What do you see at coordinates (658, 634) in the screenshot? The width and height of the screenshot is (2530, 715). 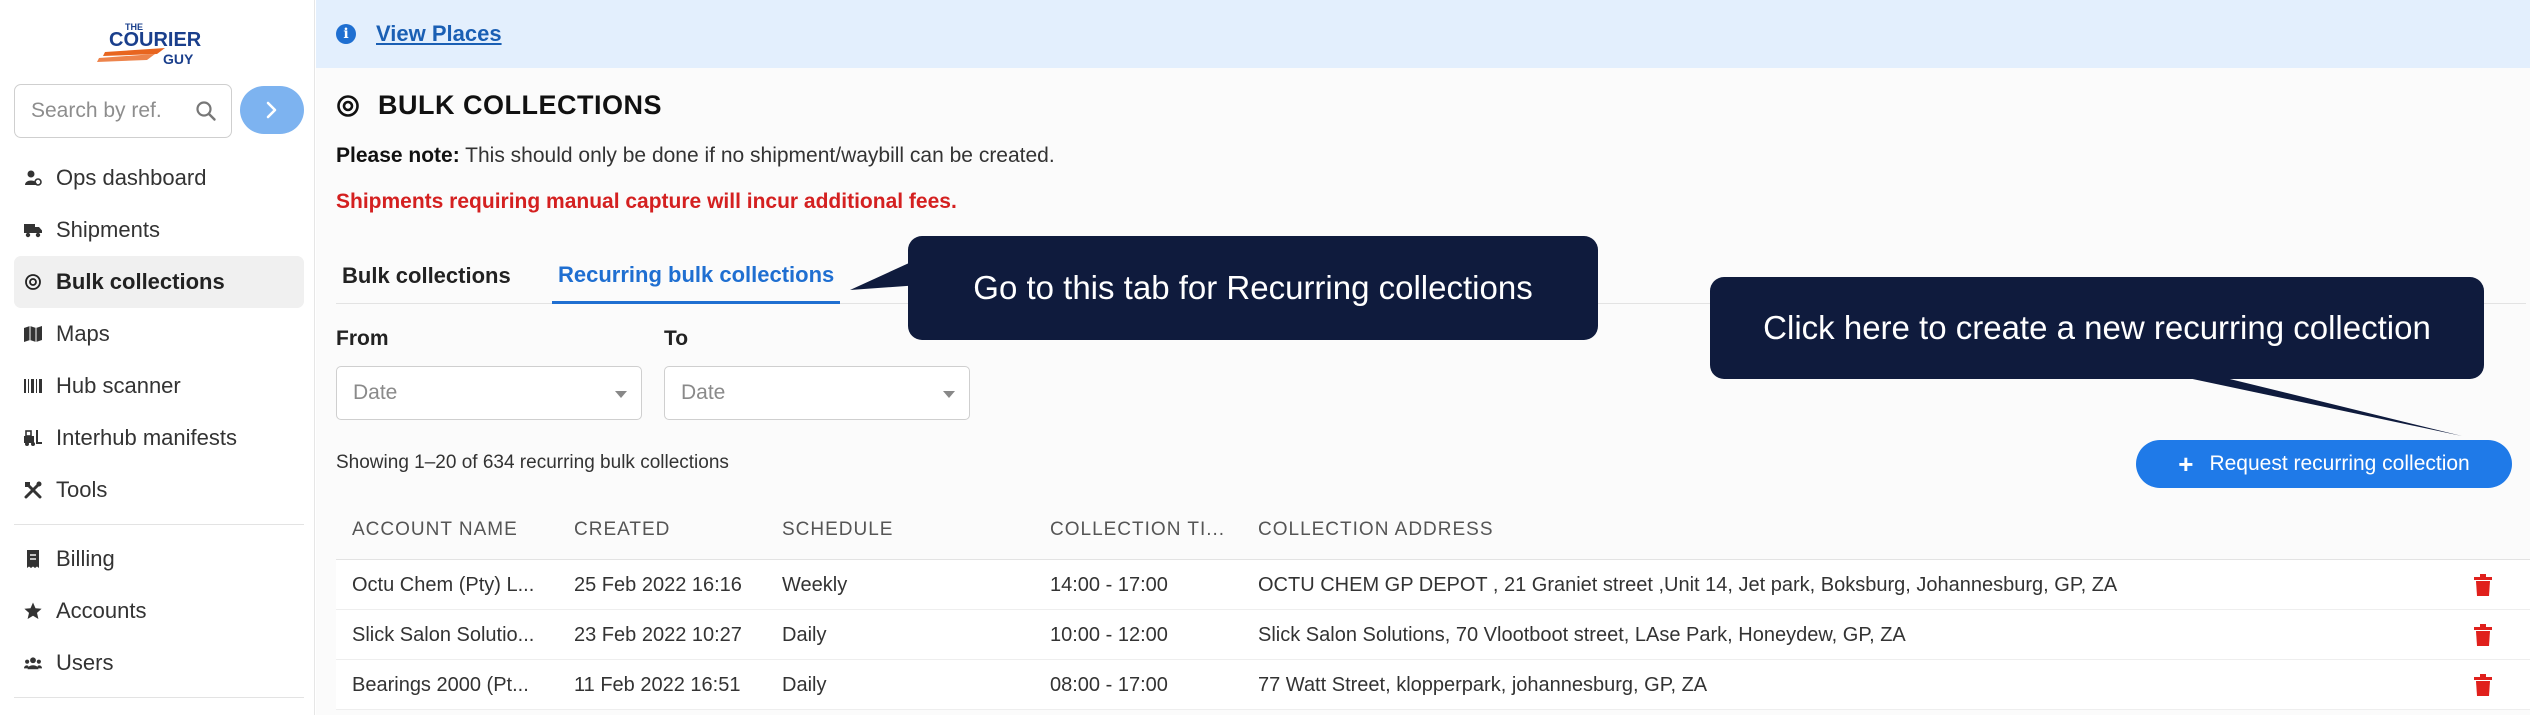 I see `cell-created: 23 Feb 2022 10:27` at bounding box center [658, 634].